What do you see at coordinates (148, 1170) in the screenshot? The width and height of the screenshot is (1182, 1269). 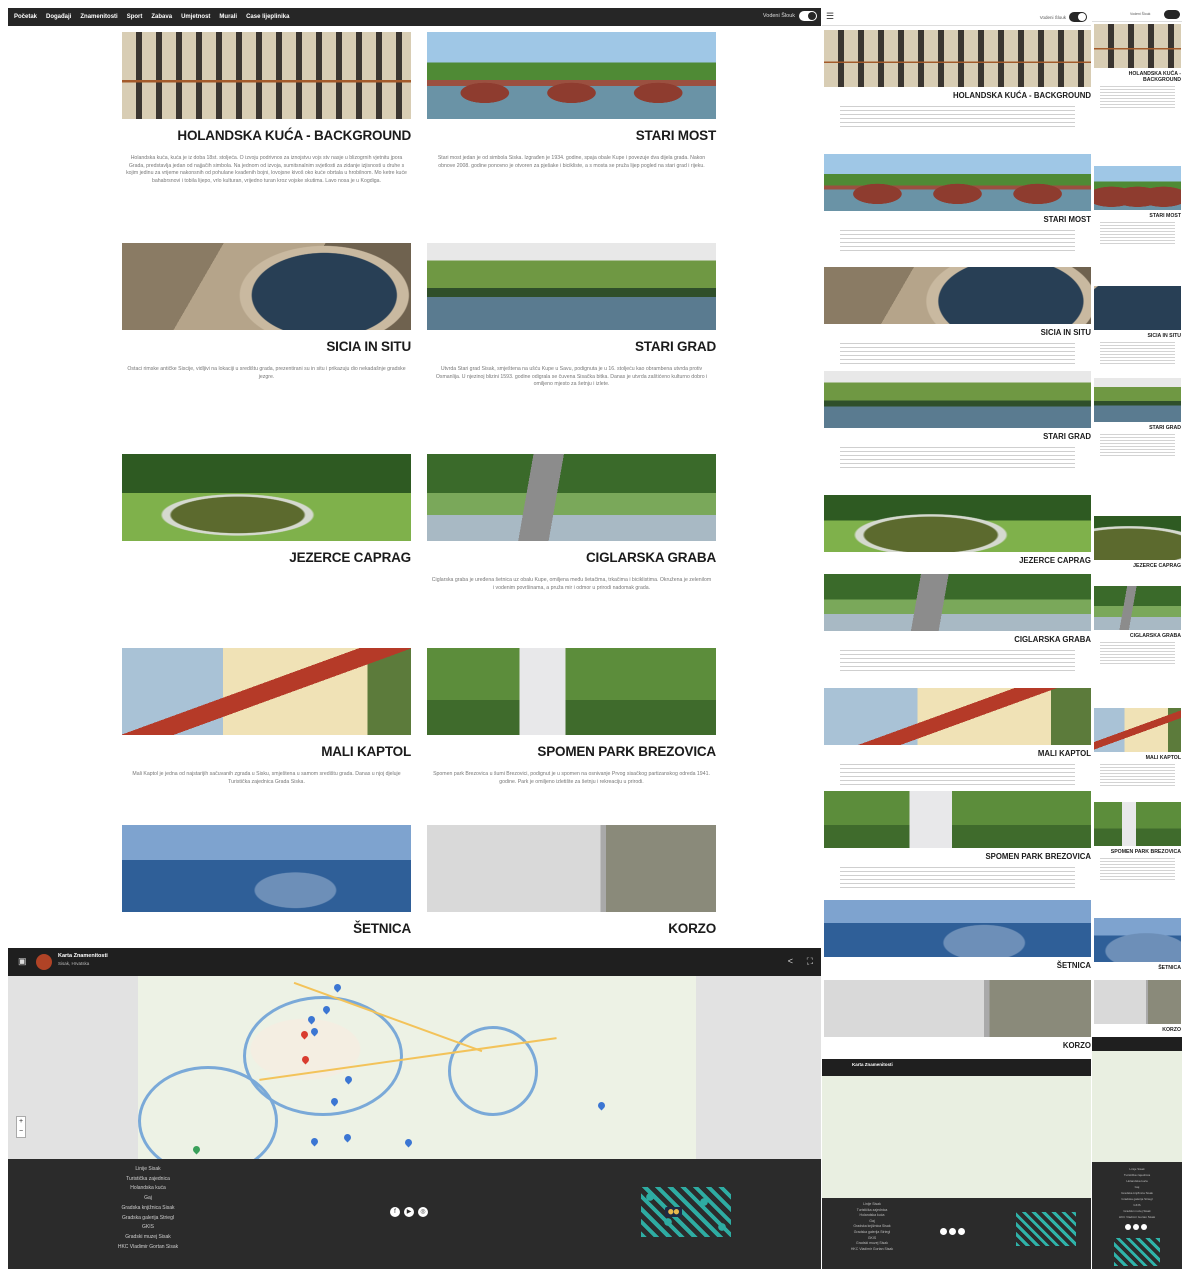 I see `footer-link: Linije Sisak` at bounding box center [148, 1170].